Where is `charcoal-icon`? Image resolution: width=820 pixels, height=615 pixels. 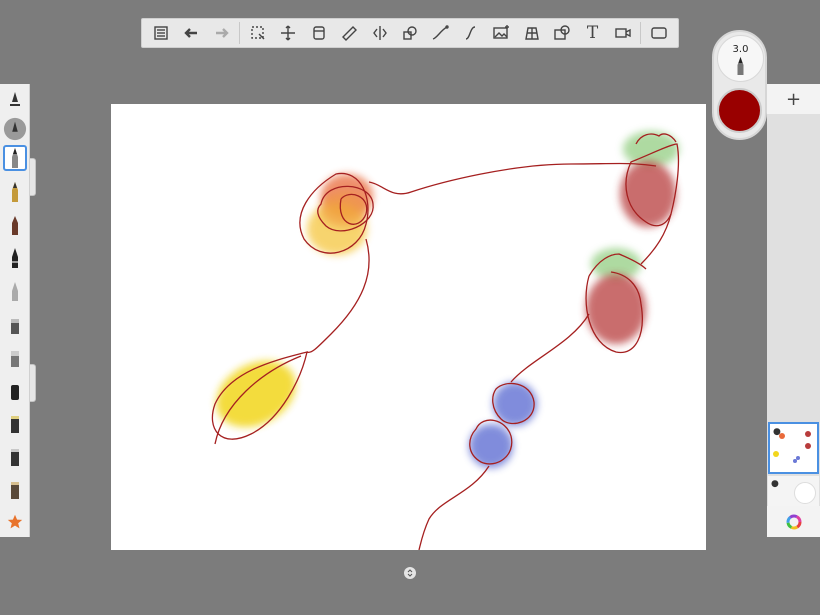
charcoal-icon is located at coordinates (15, 390).